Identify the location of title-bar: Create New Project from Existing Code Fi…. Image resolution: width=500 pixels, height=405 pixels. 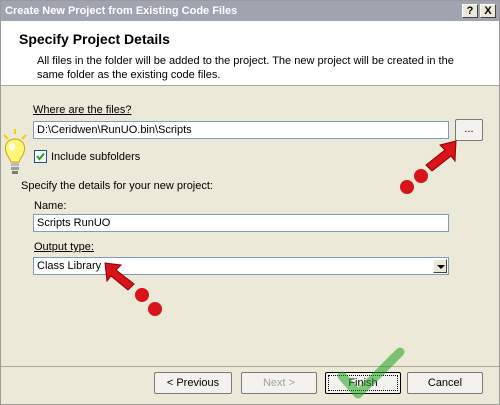
(250, 11).